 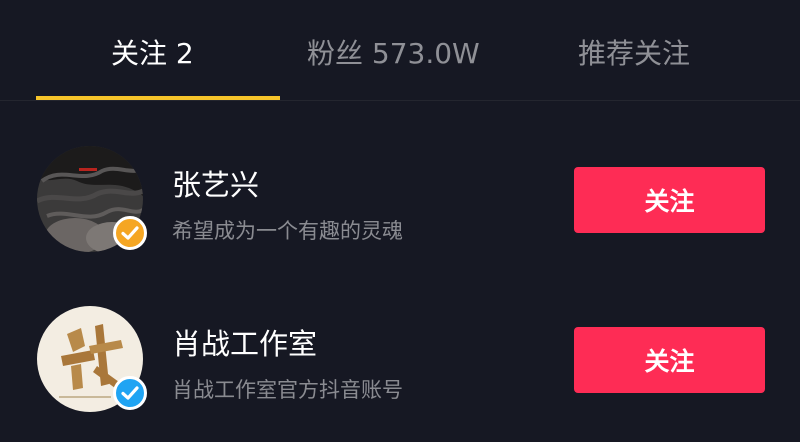 What do you see at coordinates (152, 52) in the screenshot?
I see `tab-following: 关注 2` at bounding box center [152, 52].